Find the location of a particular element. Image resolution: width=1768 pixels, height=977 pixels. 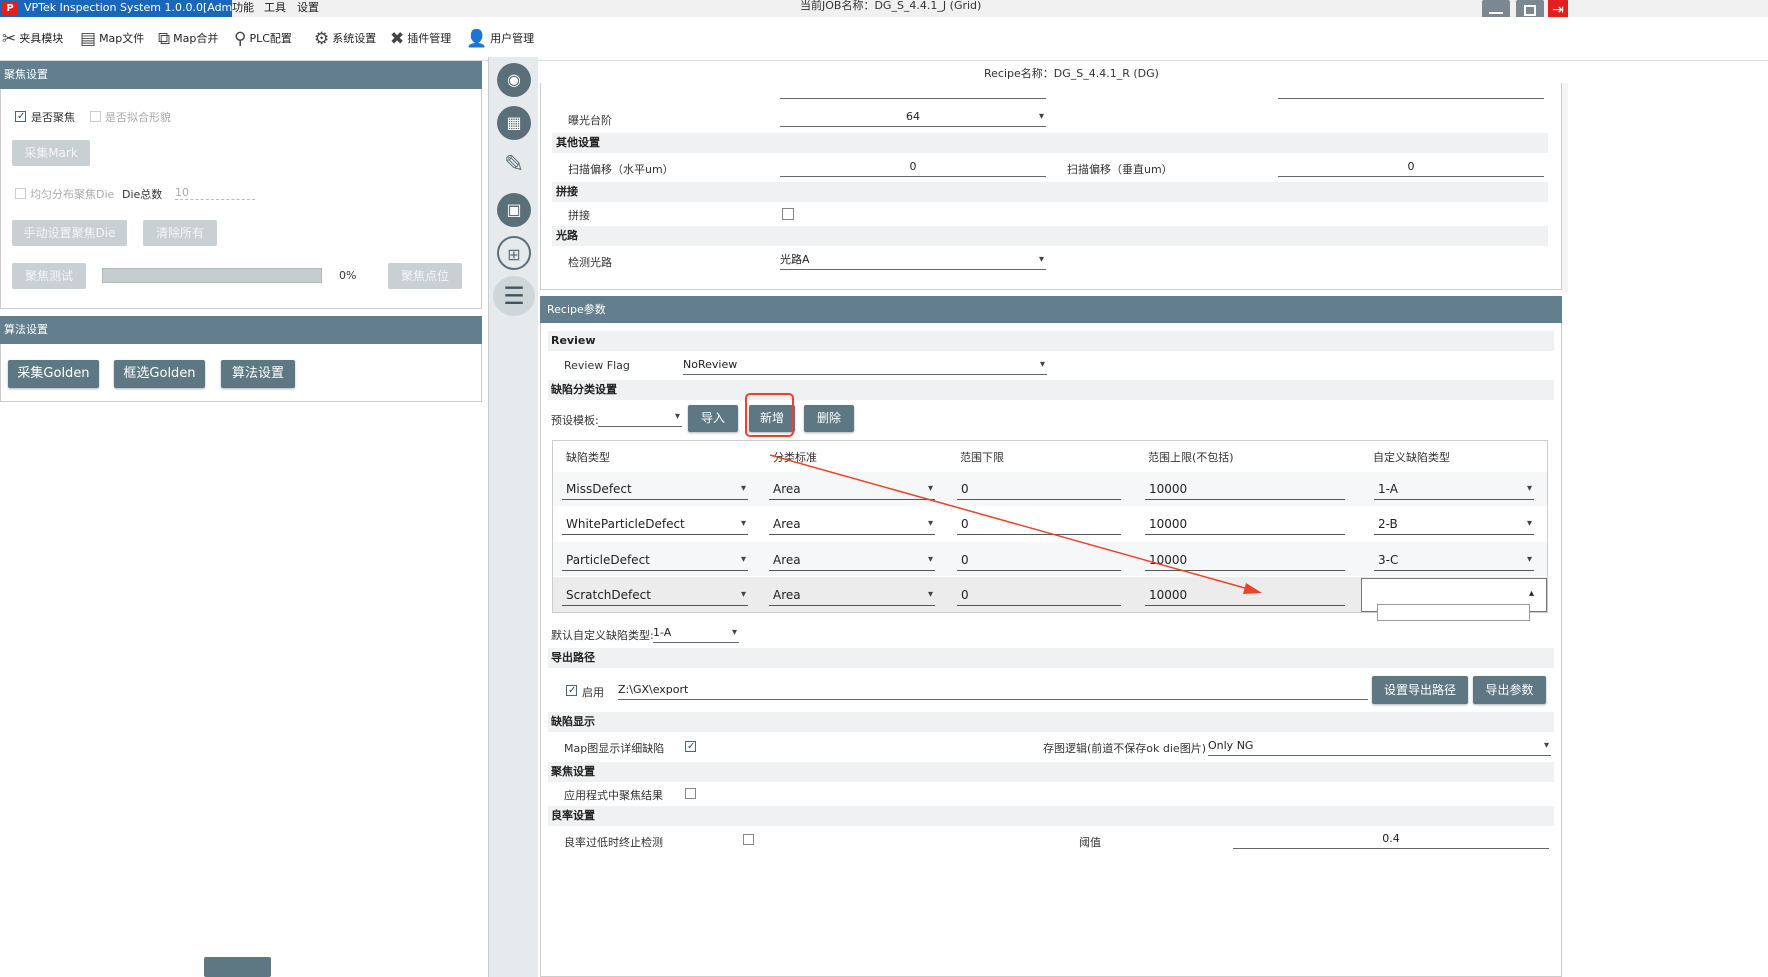

defect-display-header: 缺陷显示 is located at coordinates (1051, 722).